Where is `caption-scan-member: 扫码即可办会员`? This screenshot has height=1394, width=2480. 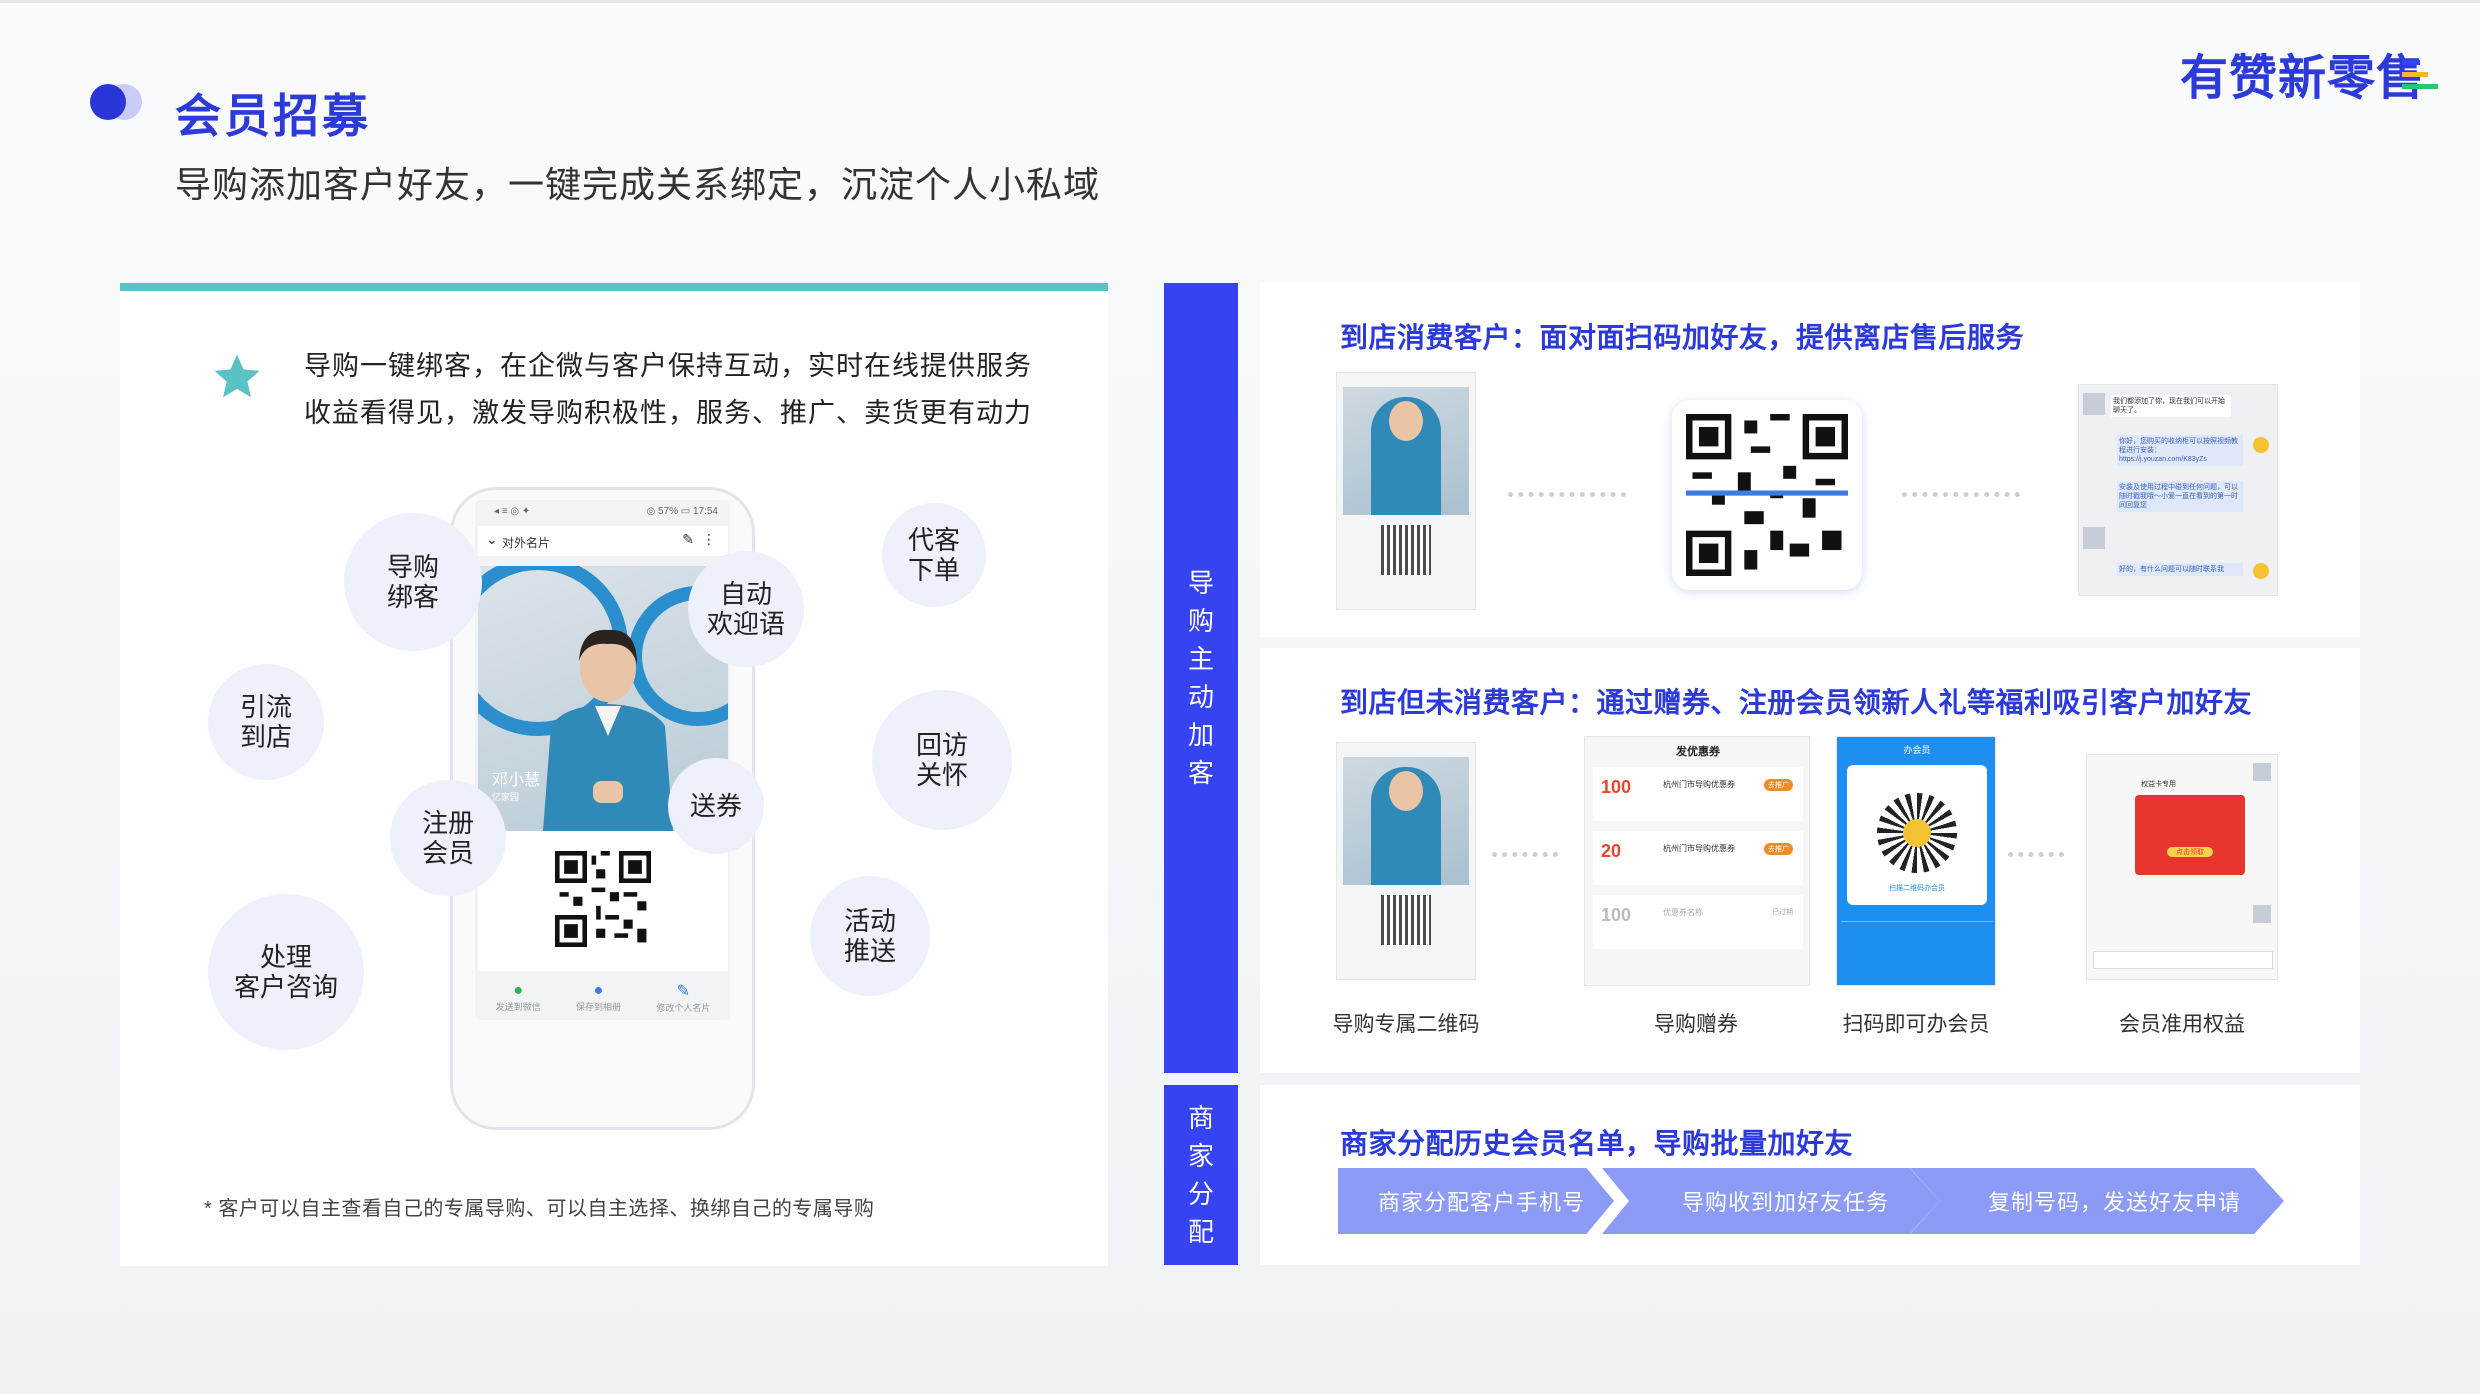 caption-scan-member: 扫码即可办会员 is located at coordinates (1916, 1024).